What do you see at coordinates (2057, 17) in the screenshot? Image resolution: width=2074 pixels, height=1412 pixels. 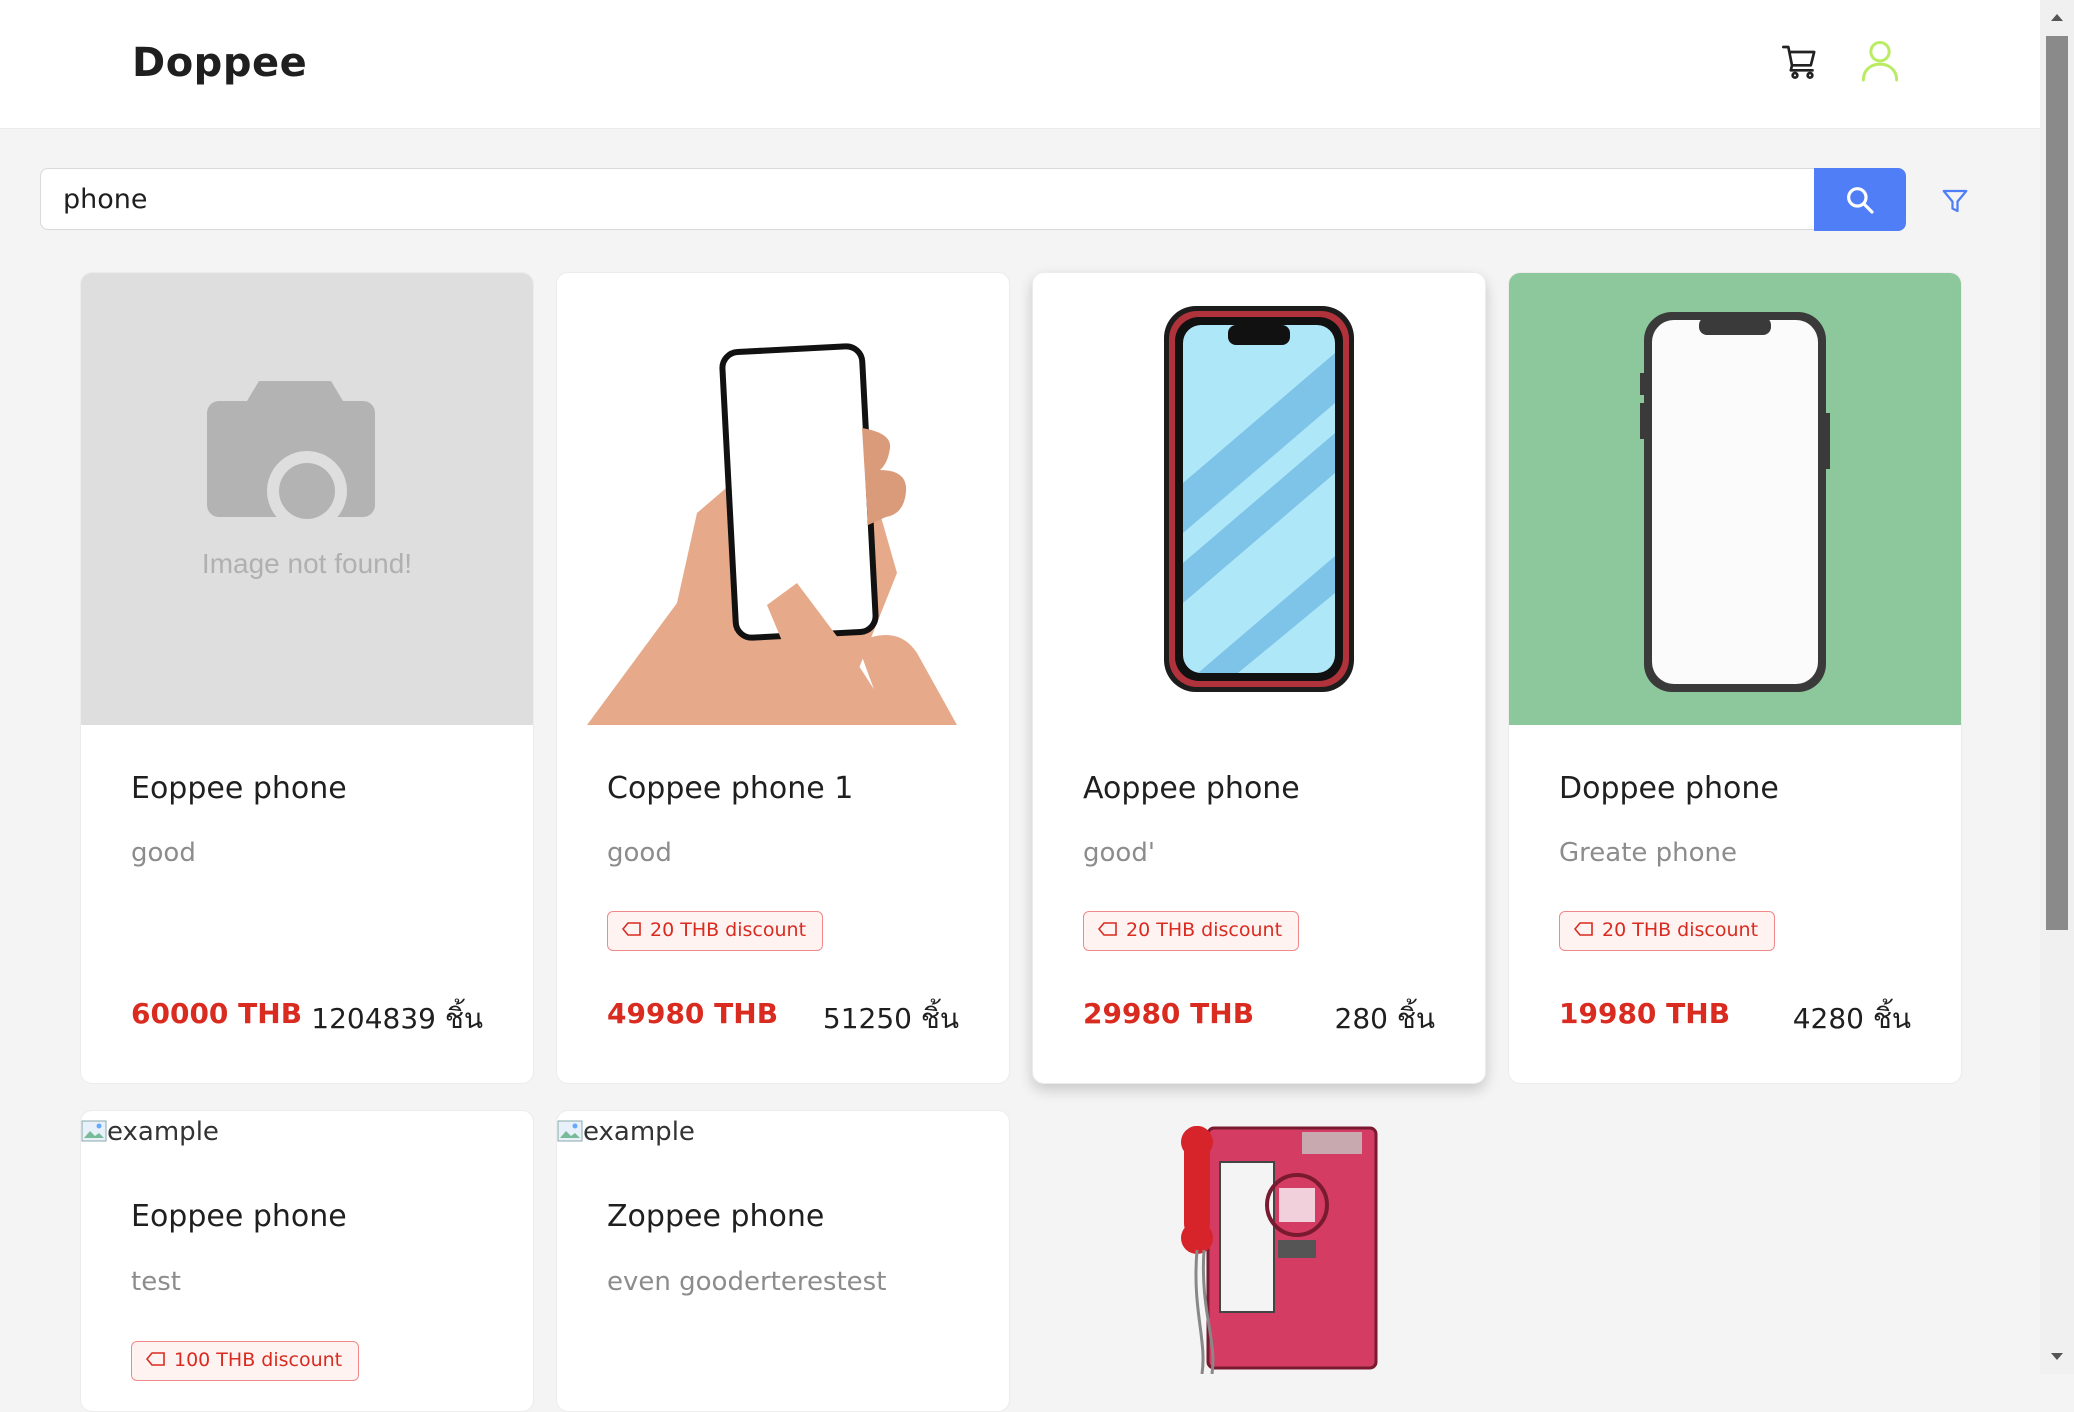 I see `scroll-up-arrow-icon` at bounding box center [2057, 17].